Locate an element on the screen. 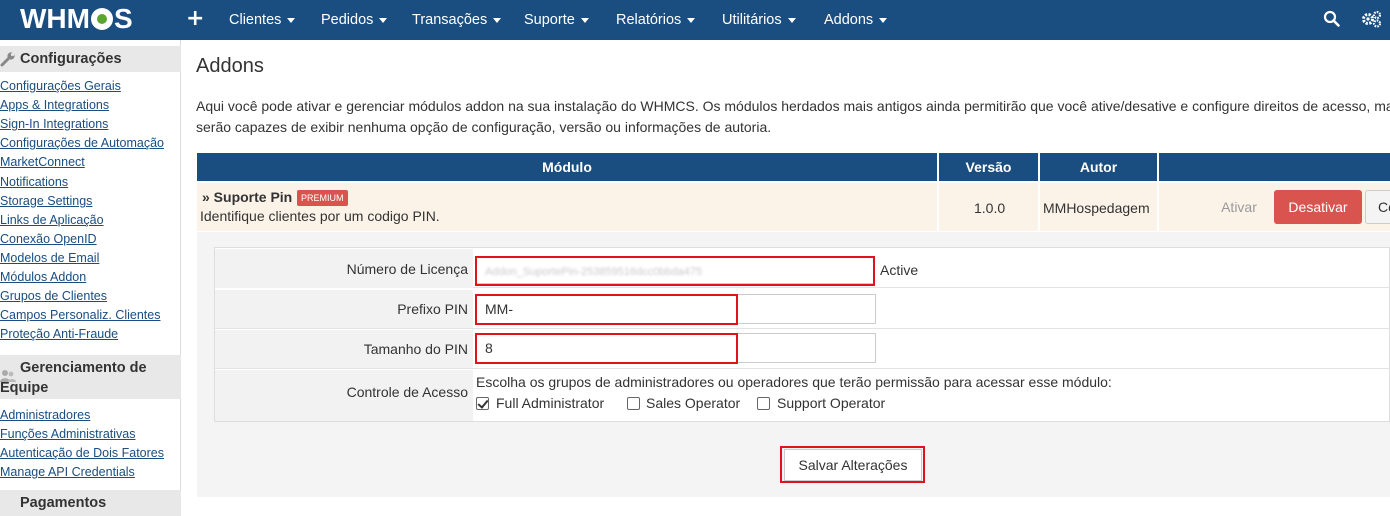 Image resolution: width=1390 pixels, height=516 pixels. sidebar-link-campos-personaliz: Campos Personaliz. Clientes is located at coordinates (80, 315).